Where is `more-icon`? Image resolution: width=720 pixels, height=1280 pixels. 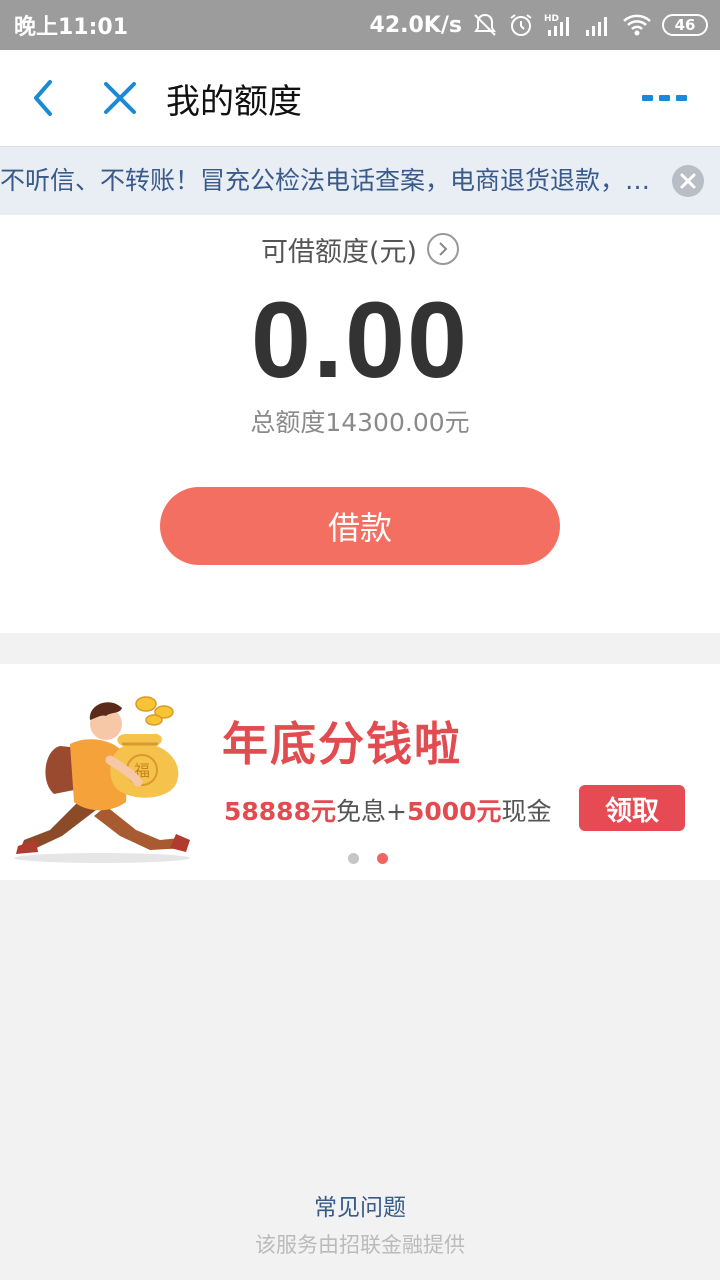
more-icon is located at coordinates (664, 98).